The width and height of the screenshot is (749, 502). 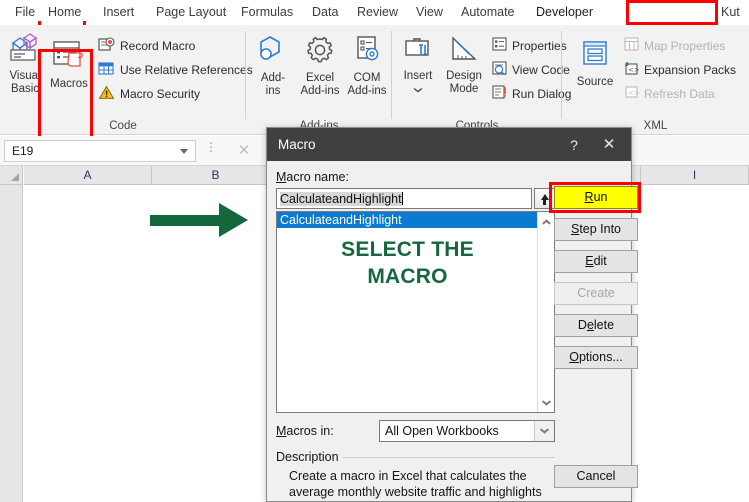 What do you see at coordinates (320, 66) in the screenshot?
I see `excel-addins-button: Excel Add-ins` at bounding box center [320, 66].